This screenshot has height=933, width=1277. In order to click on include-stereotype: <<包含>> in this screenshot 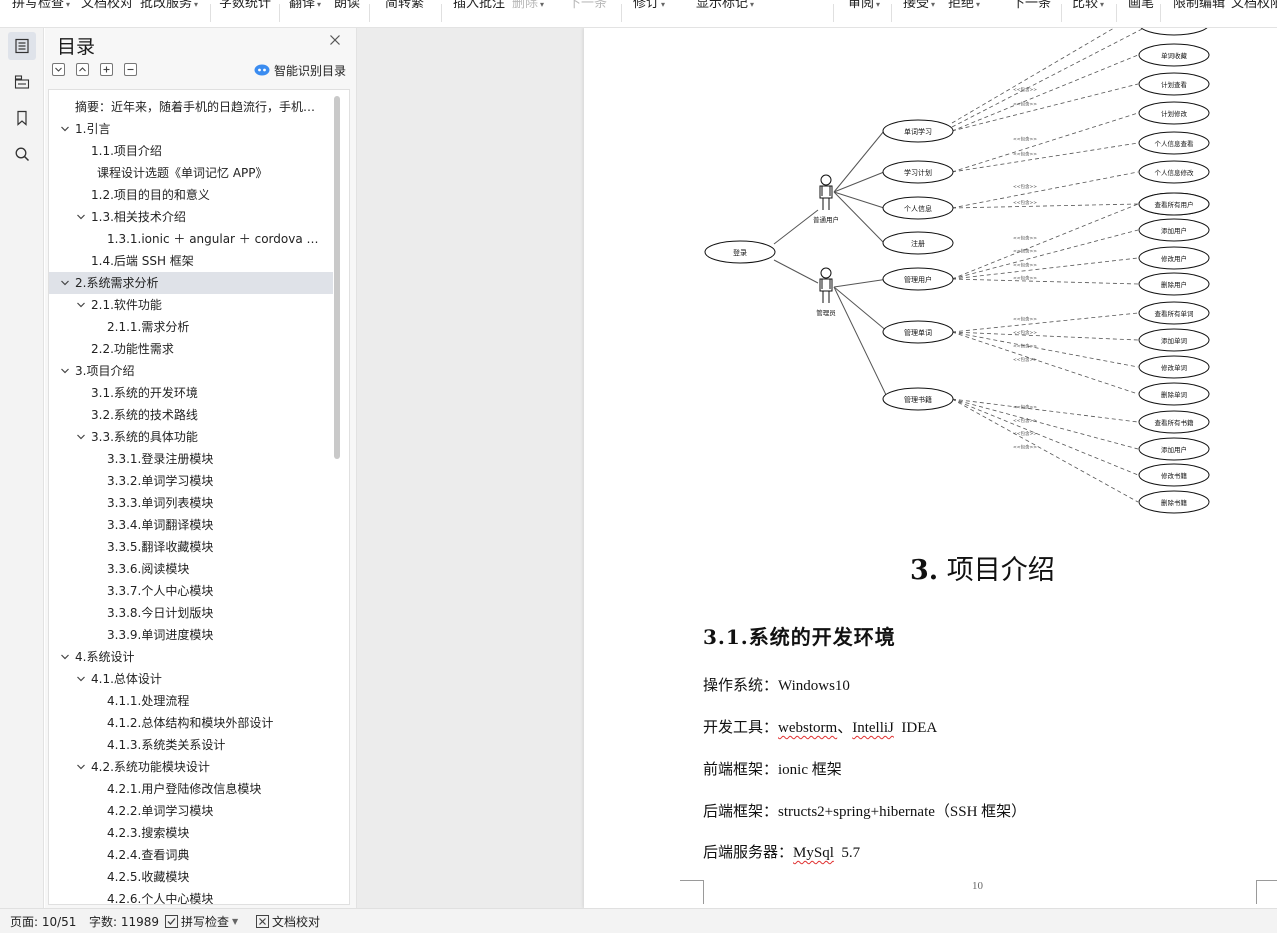, I will do `click(1025, 433)`.